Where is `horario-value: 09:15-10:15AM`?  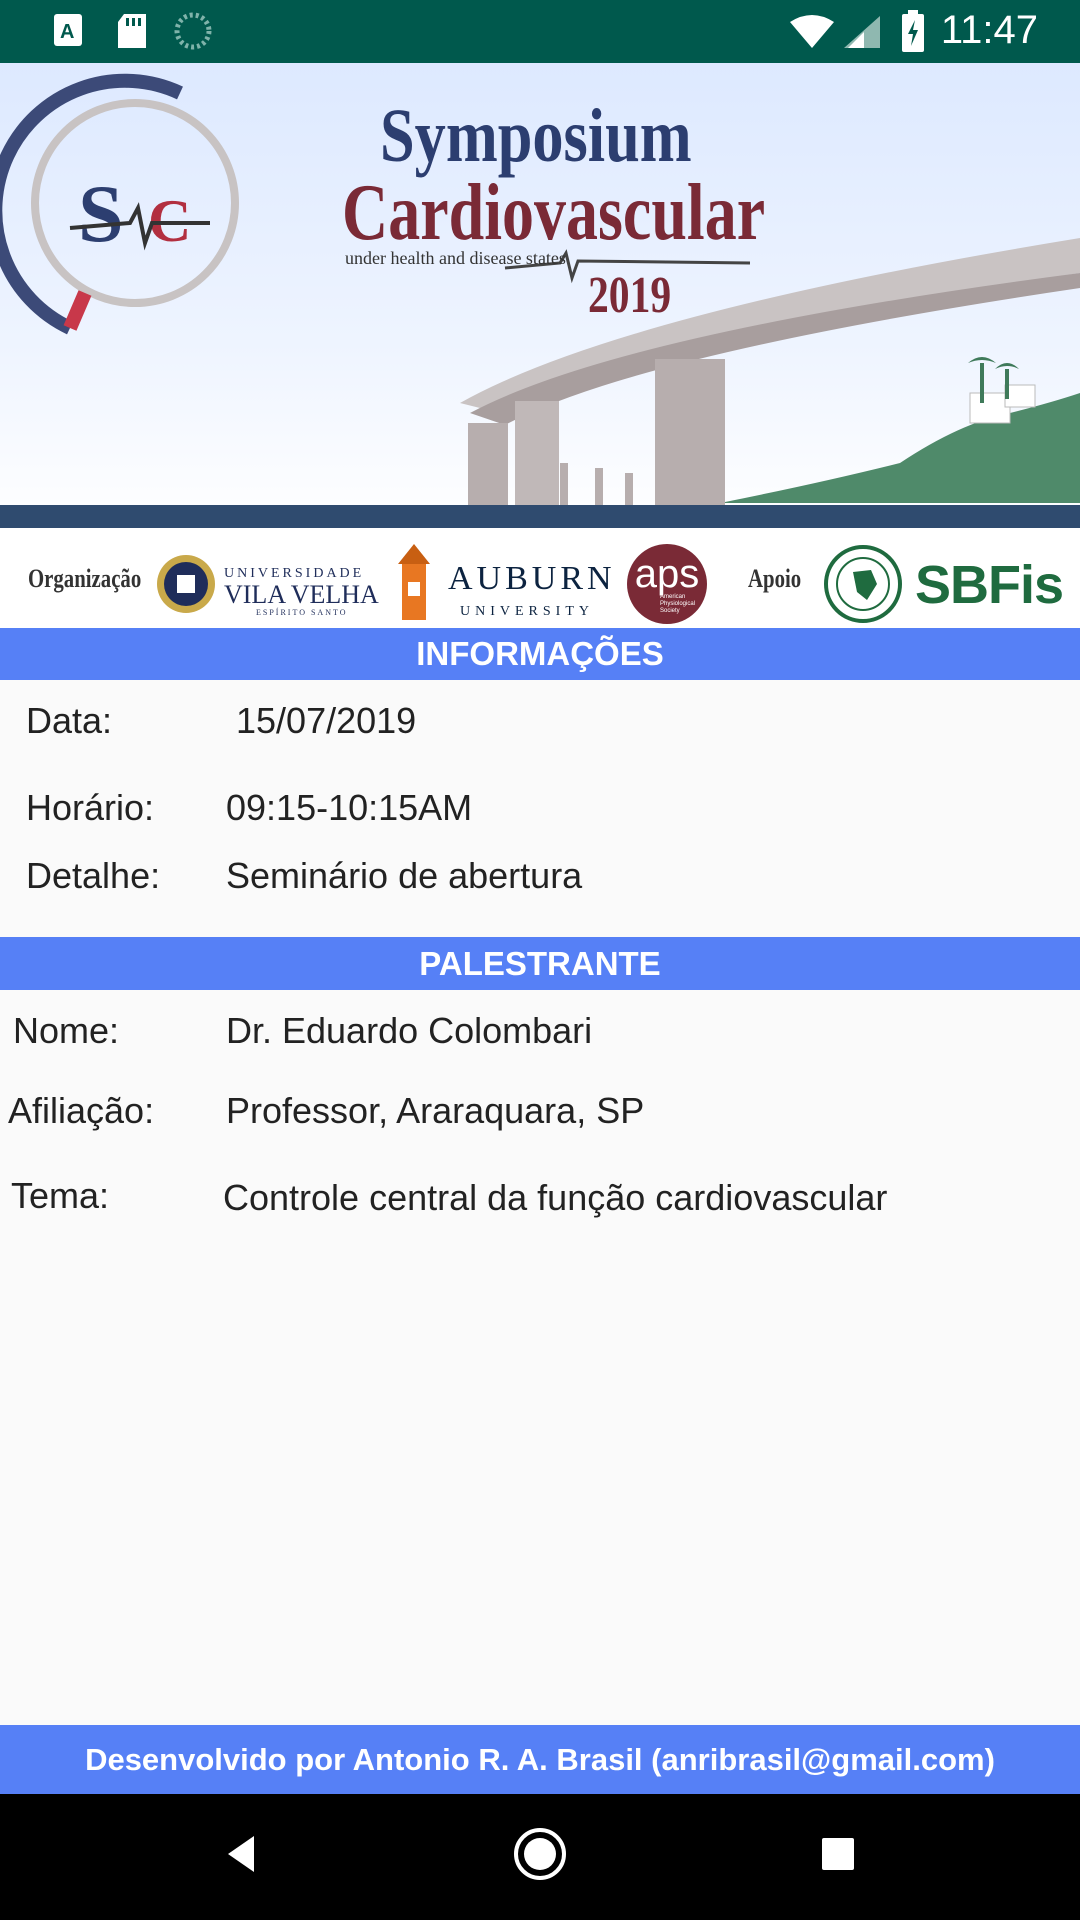 horario-value: 09:15-10:15AM is located at coordinates (349, 807).